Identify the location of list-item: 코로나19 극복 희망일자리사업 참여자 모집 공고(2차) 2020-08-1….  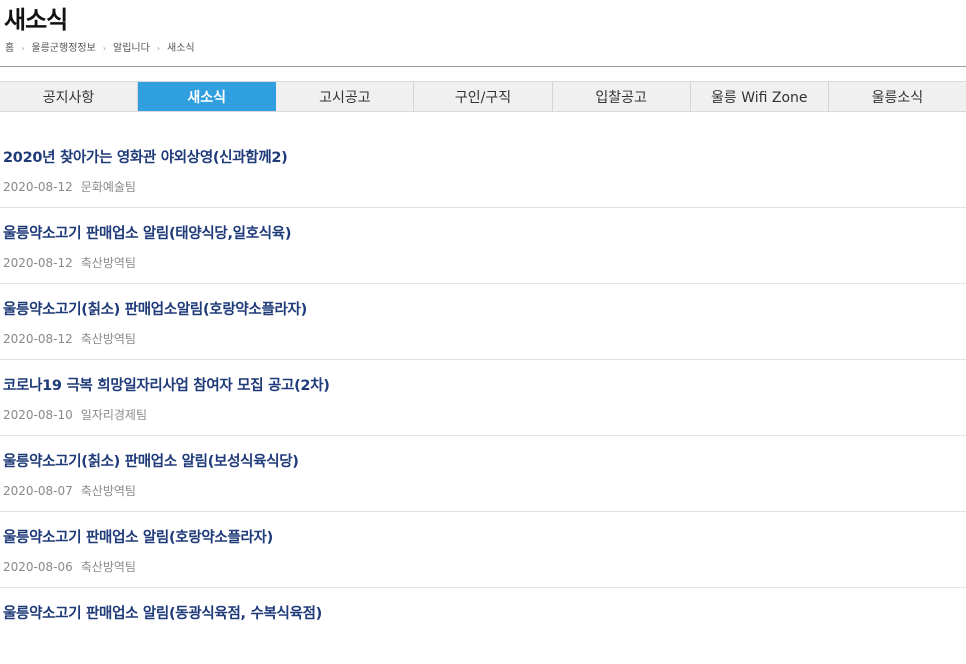
(483, 398).